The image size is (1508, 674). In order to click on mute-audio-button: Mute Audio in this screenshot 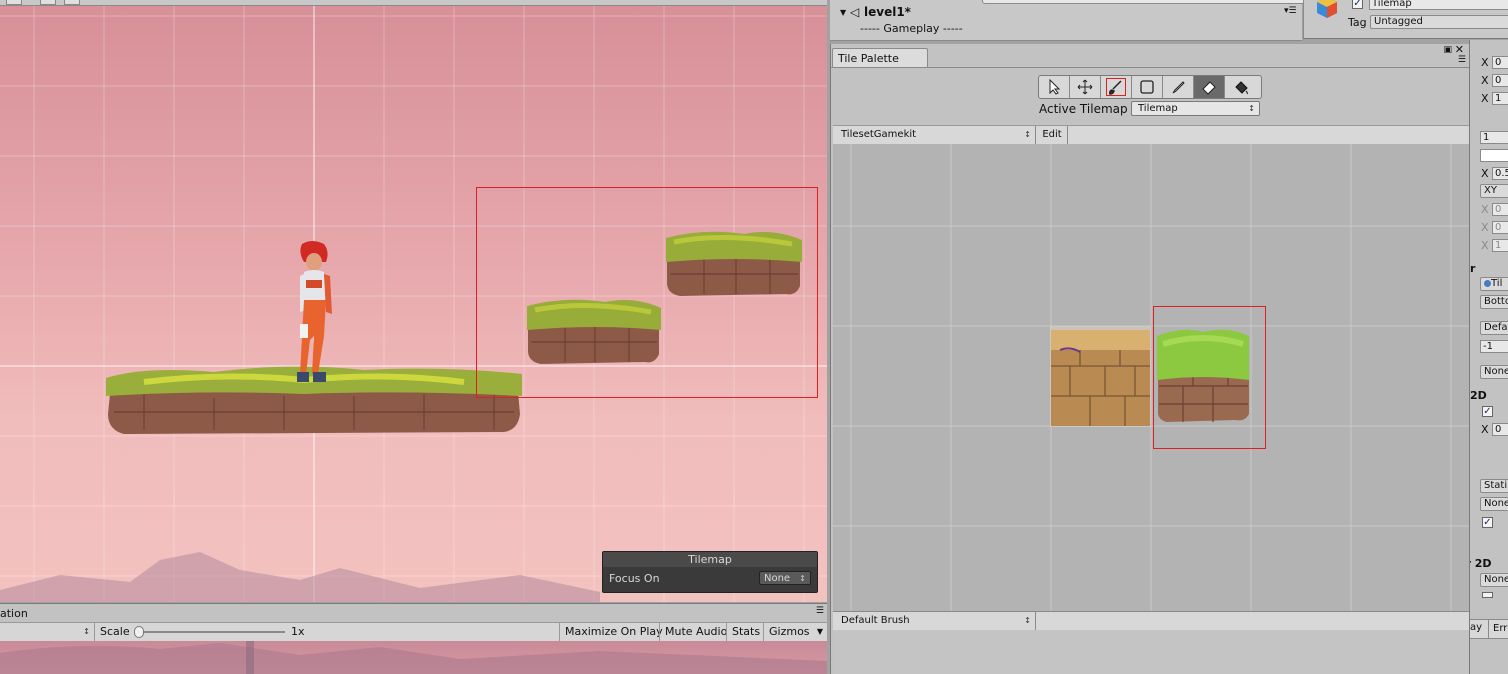, I will do `click(695, 632)`.